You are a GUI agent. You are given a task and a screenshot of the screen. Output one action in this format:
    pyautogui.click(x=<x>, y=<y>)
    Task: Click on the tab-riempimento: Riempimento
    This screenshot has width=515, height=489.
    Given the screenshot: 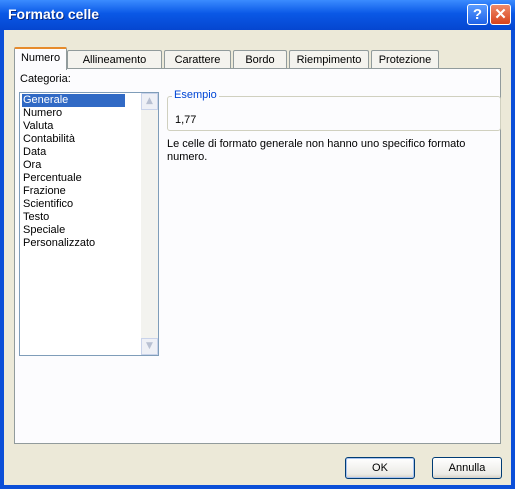 What is the action you would take?
    pyautogui.click(x=329, y=59)
    